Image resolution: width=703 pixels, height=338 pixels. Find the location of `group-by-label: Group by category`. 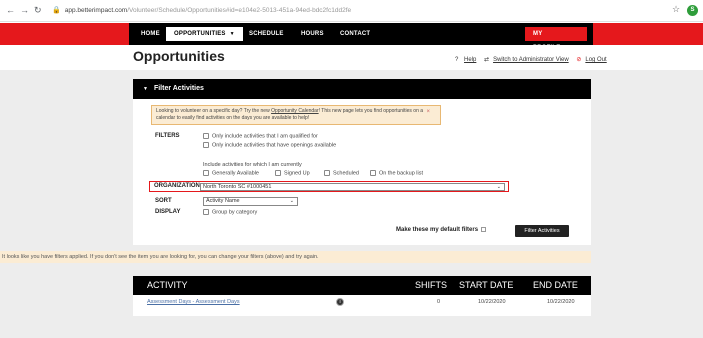

group-by-label: Group by category is located at coordinates (235, 212).